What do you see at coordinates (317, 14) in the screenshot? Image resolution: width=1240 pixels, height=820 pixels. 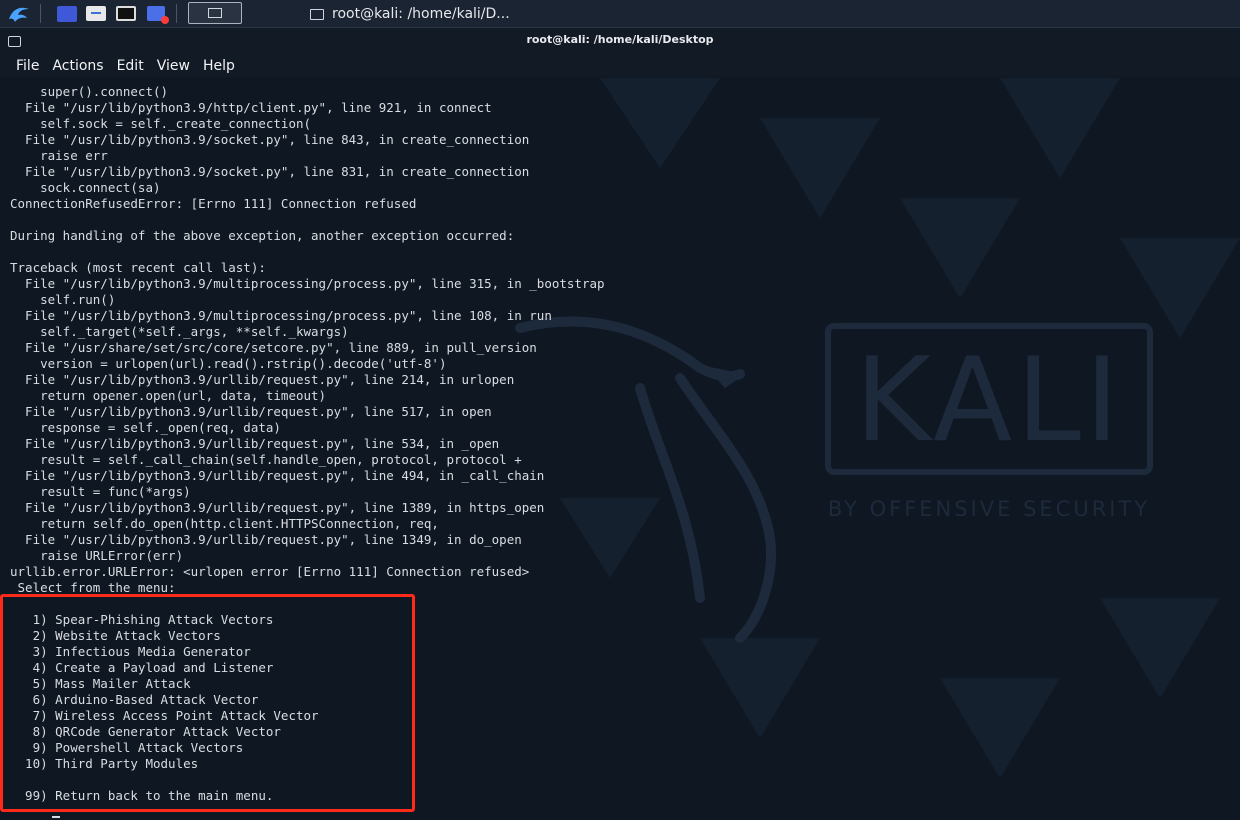 I see `terminal-window-icon` at bounding box center [317, 14].